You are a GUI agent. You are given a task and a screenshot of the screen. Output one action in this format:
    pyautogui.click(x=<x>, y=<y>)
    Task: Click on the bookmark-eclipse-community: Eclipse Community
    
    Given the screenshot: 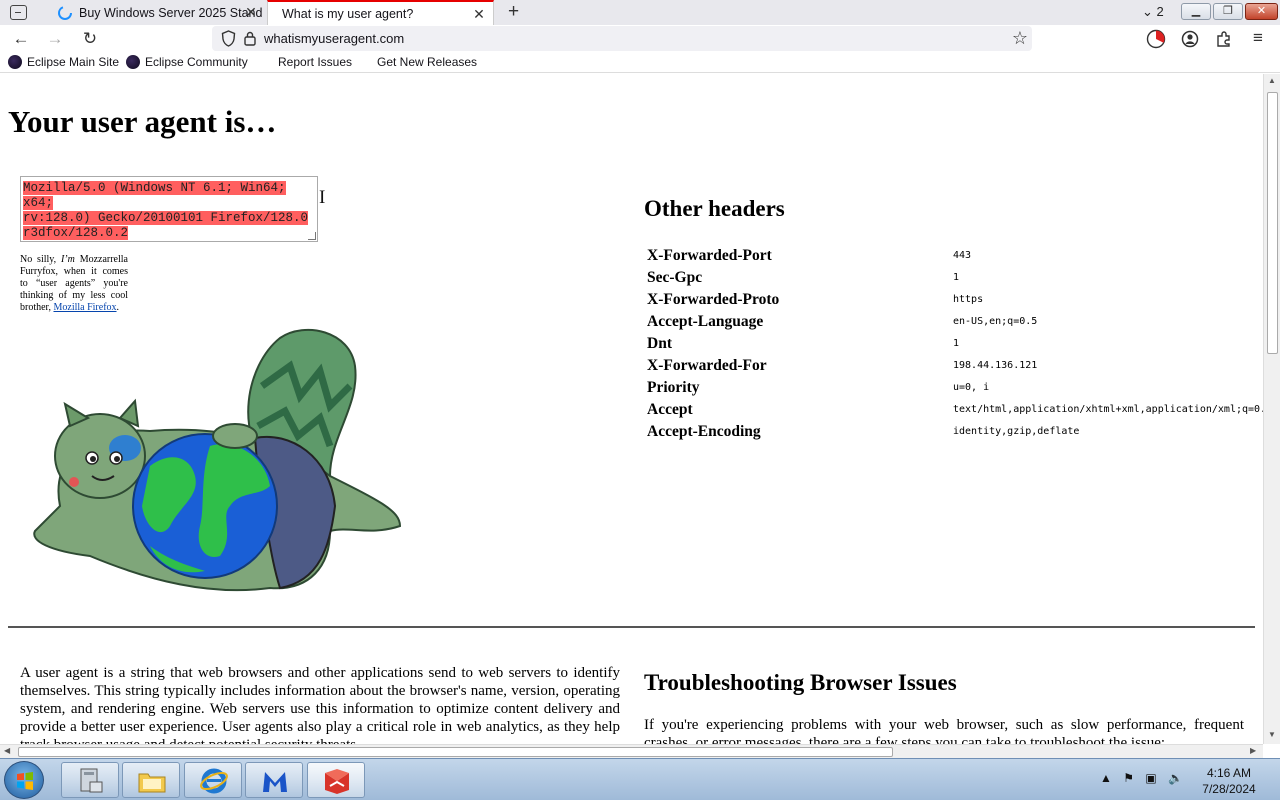 What is the action you would take?
    pyautogui.click(x=187, y=62)
    